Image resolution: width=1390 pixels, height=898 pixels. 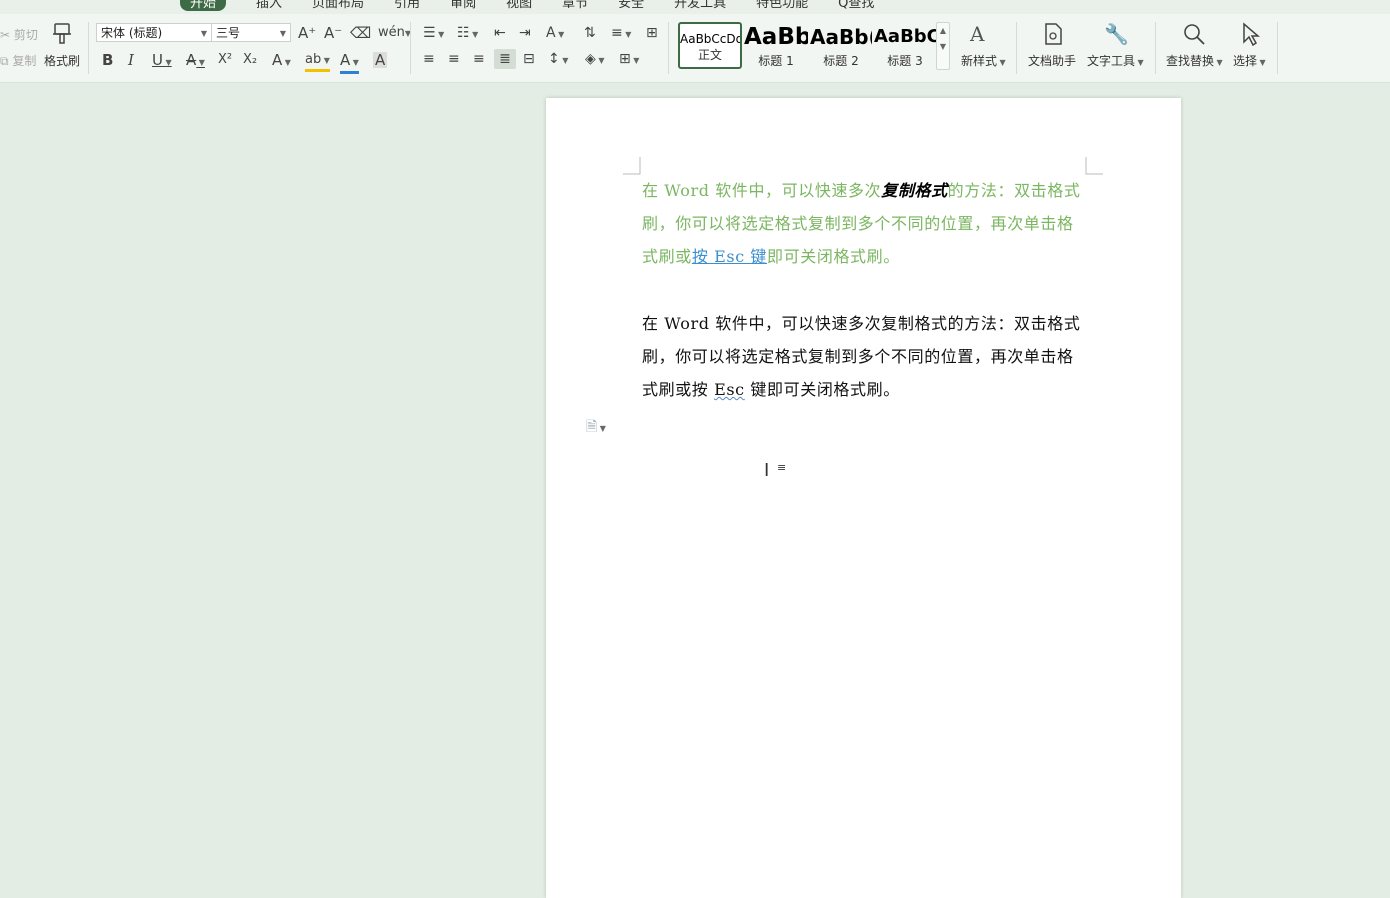 What do you see at coordinates (269, 5) in the screenshot?
I see `tab-insert: 插入` at bounding box center [269, 5].